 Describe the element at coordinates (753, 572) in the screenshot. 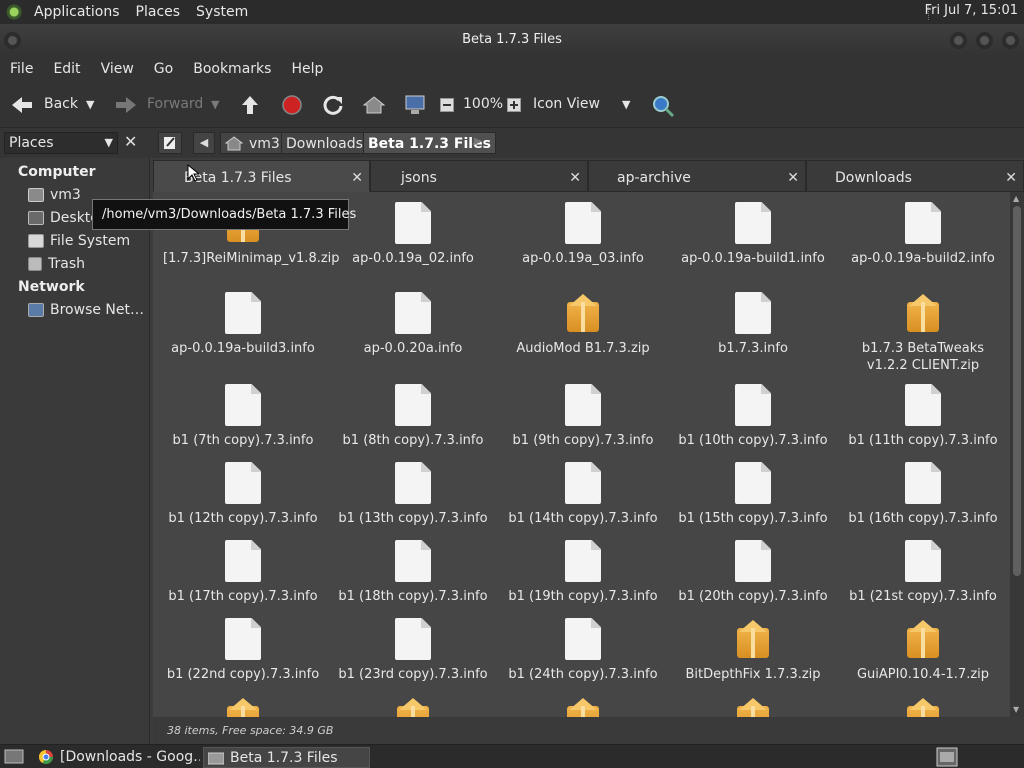

I see `file-item: b1 (20th copy).7.3.info` at that location.